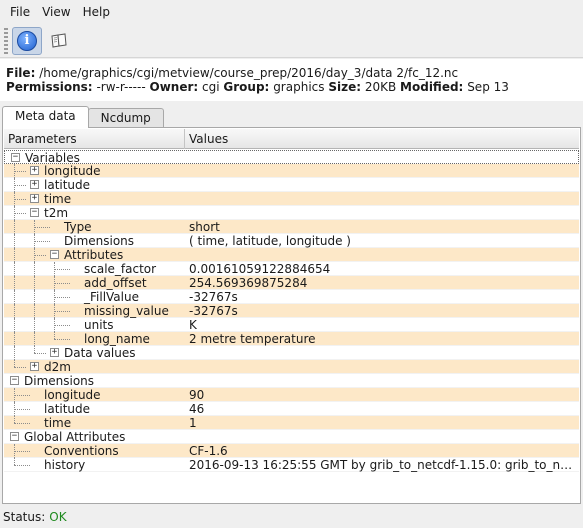 The image size is (583, 528). What do you see at coordinates (197, 395) in the screenshot?
I see `tree-cell-value: 90` at bounding box center [197, 395].